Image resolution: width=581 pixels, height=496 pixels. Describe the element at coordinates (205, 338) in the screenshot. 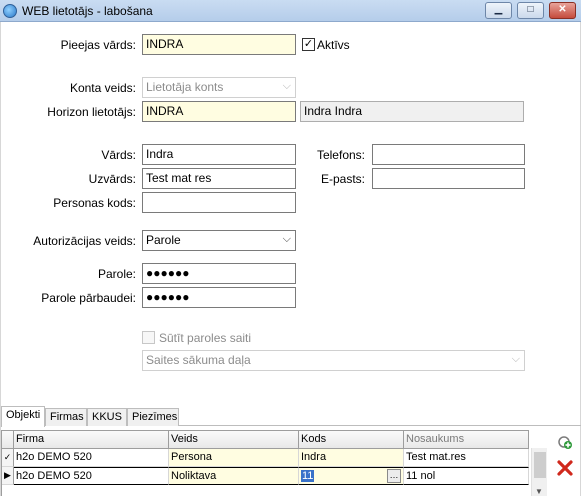

I see `send-password-link-label: Sūtīt paroles saiti` at that location.